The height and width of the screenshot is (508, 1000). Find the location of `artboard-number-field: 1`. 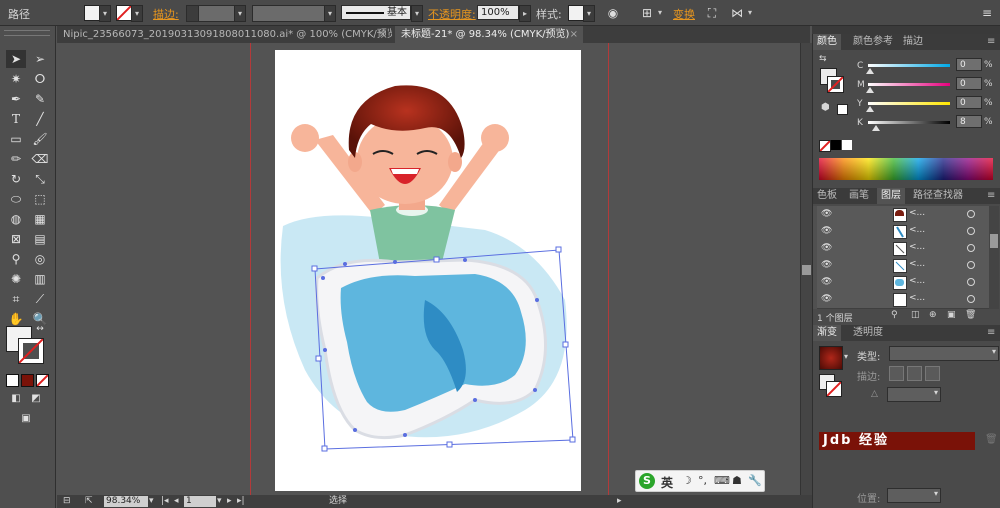

artboard-number-field: 1 is located at coordinates (200, 501).